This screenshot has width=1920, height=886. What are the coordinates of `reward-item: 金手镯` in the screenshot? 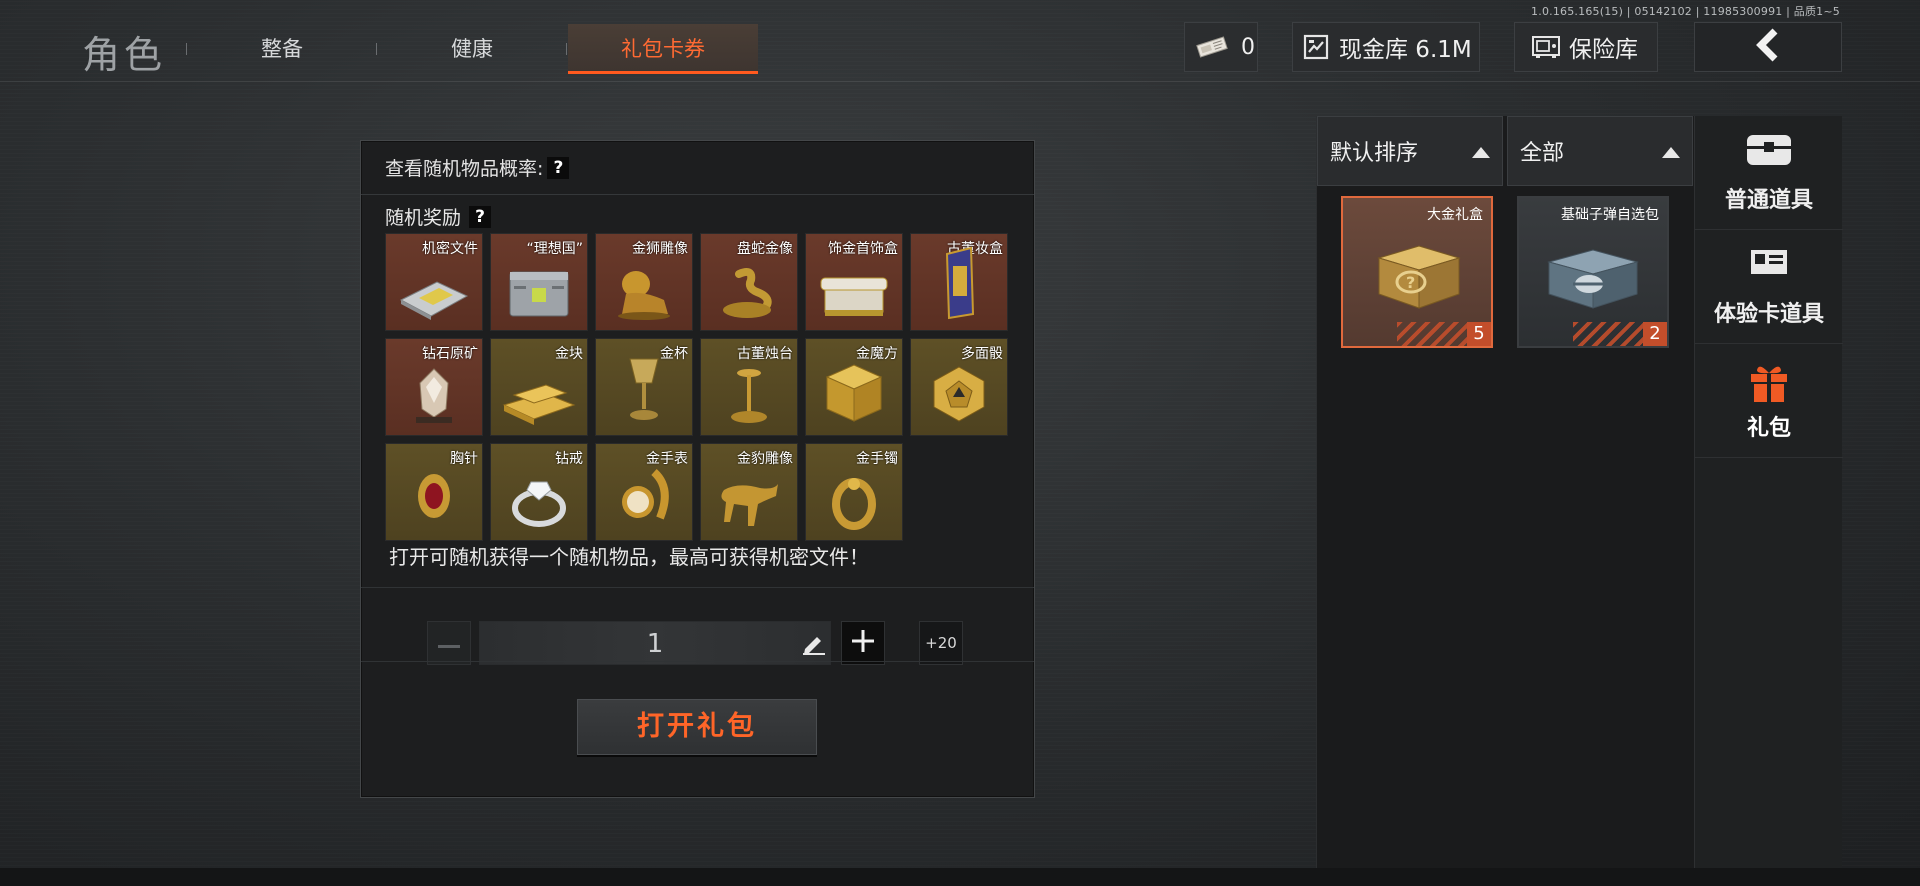 It's located at (854, 492).